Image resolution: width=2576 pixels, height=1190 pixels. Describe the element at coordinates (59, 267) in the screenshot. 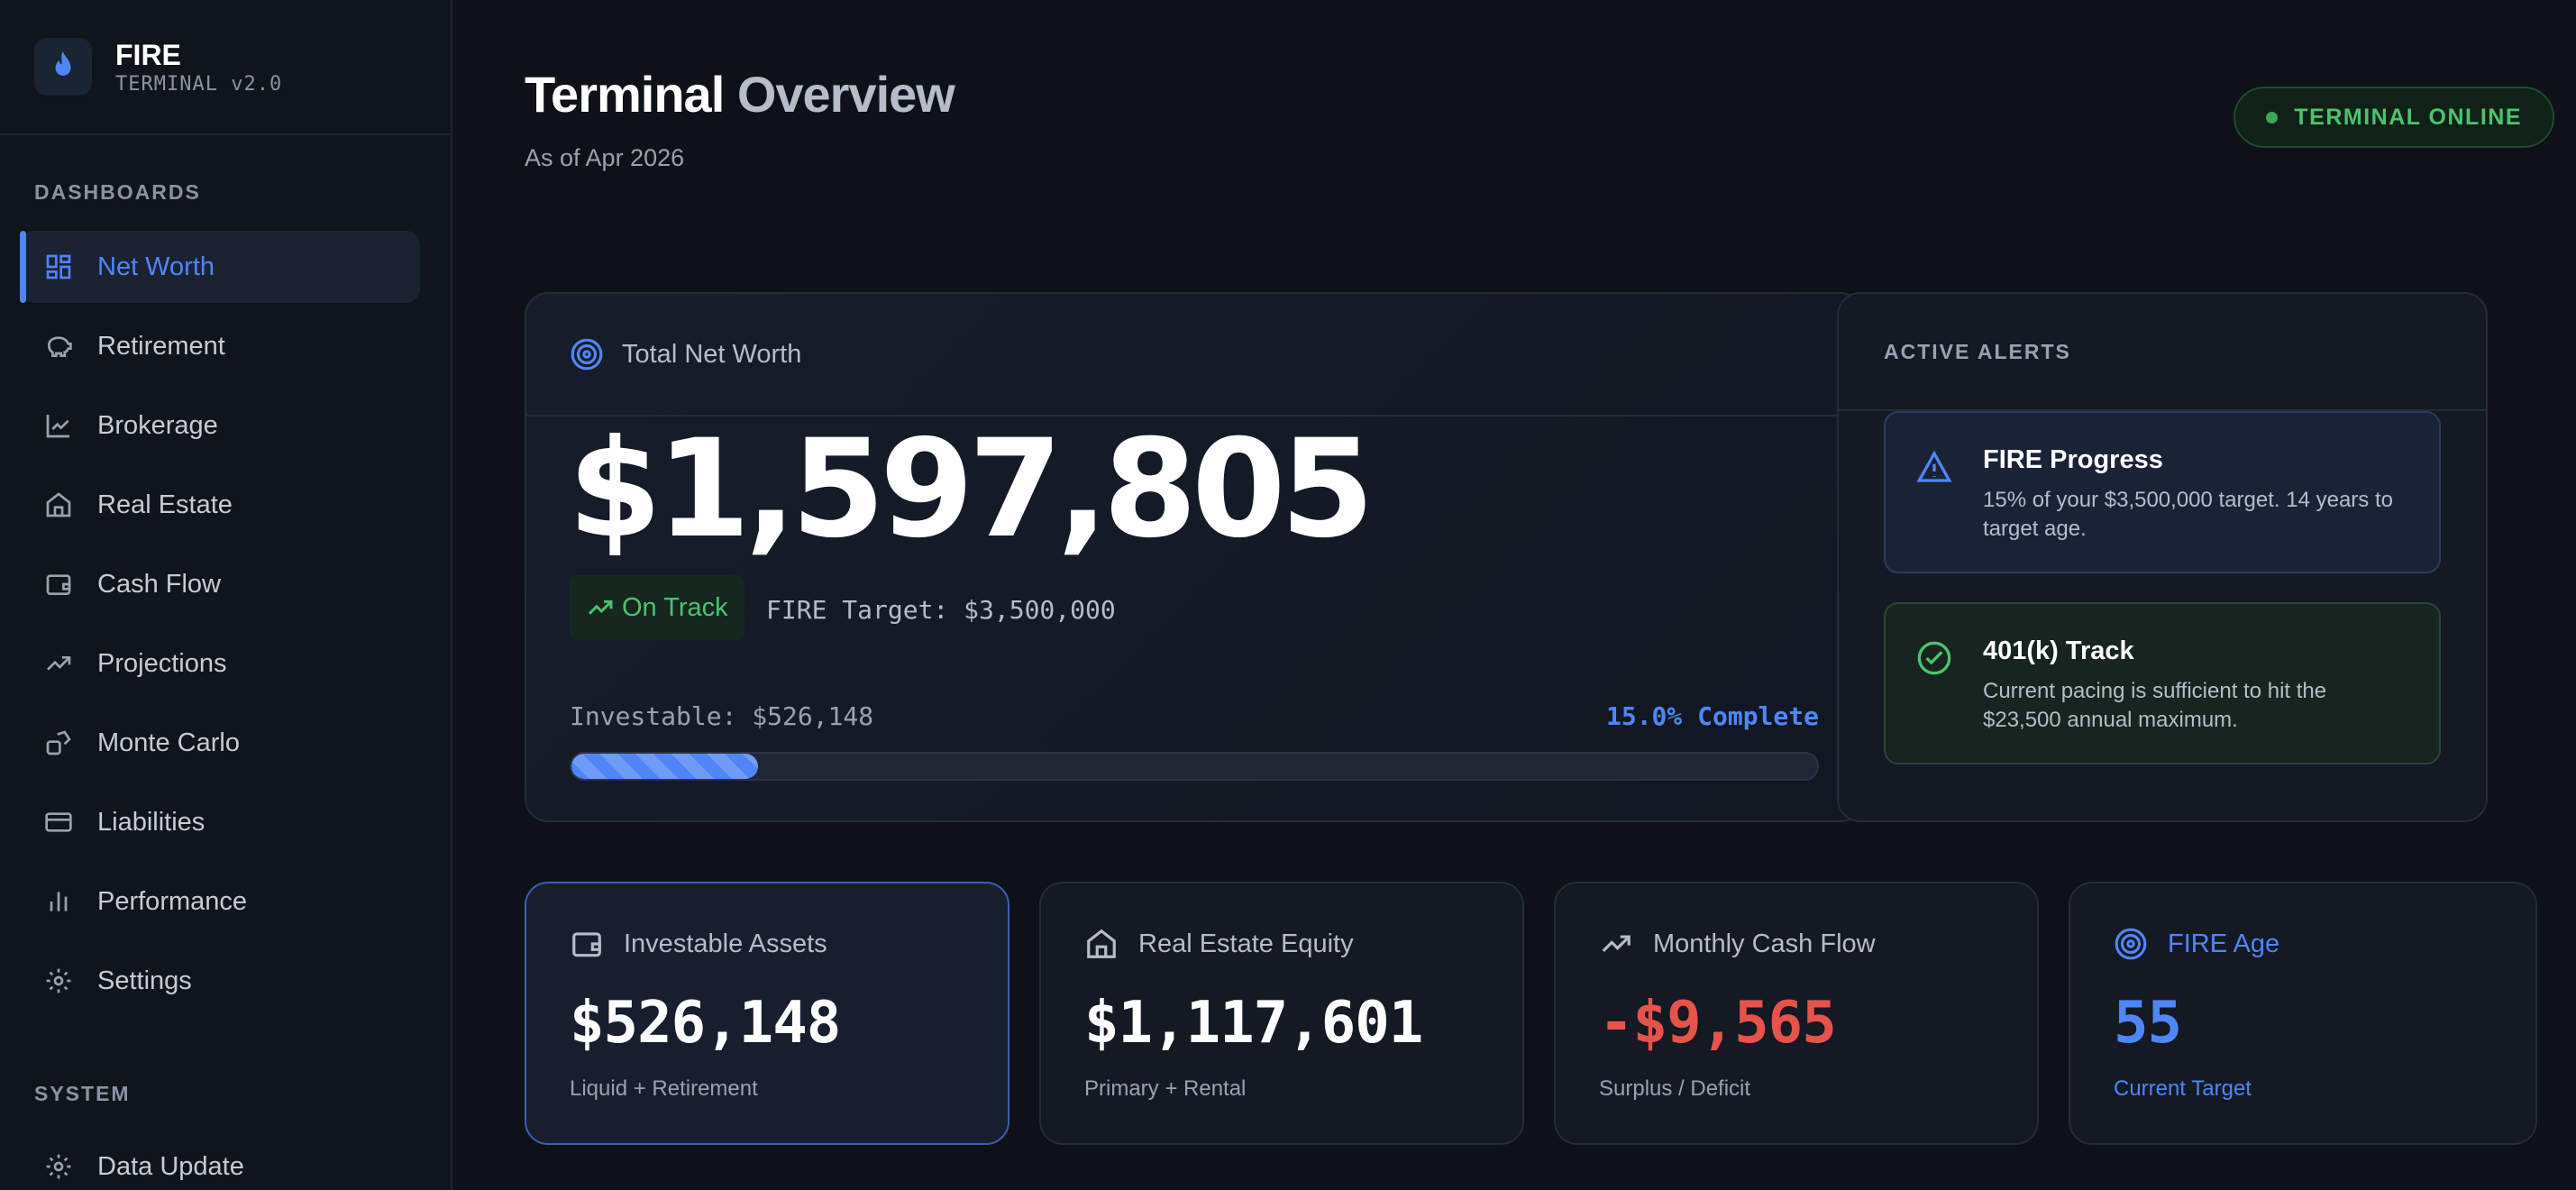

I see `grid-icon` at that location.